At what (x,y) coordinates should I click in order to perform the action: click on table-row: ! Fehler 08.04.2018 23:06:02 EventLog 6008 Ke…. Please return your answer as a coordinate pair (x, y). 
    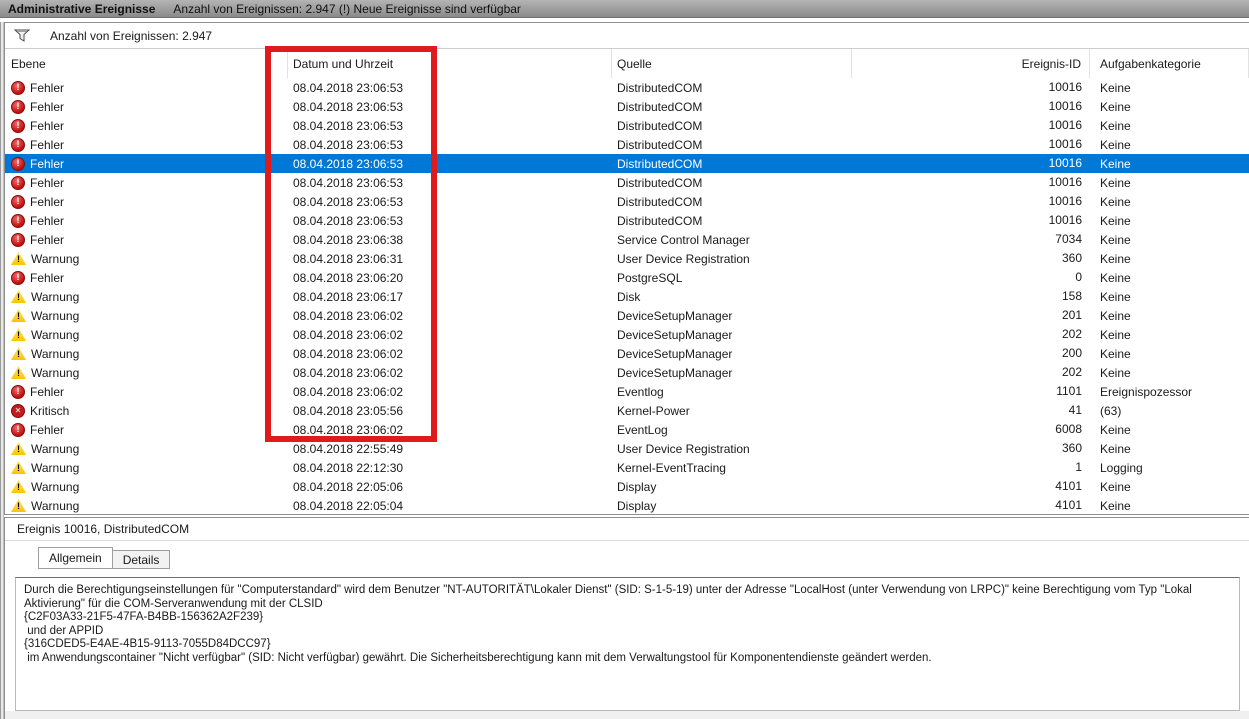
    Looking at the image, I should click on (627, 429).